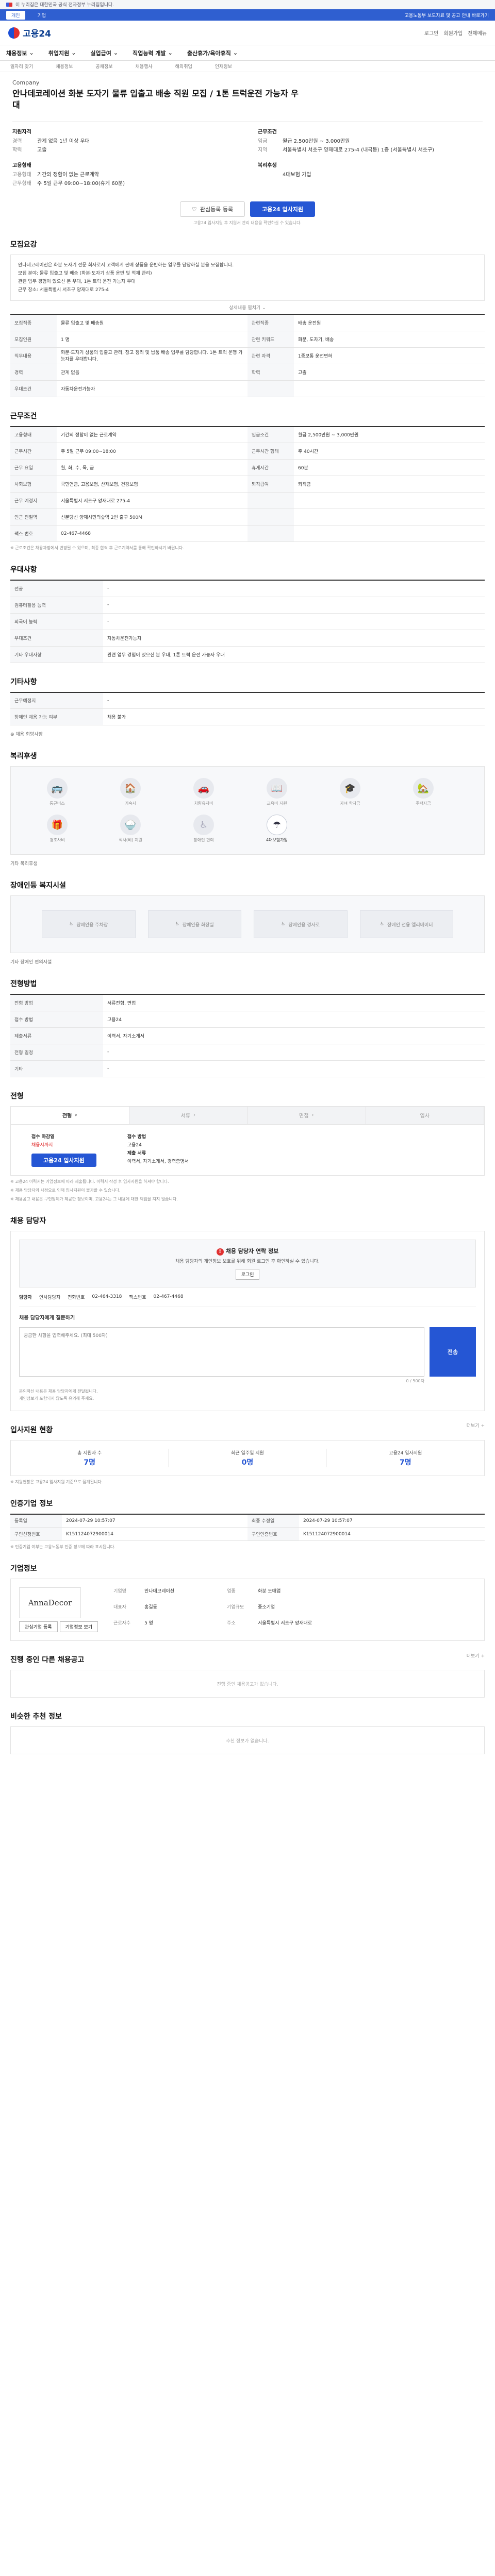  I want to click on apply-tab: 전형 ›, so click(70, 1115).